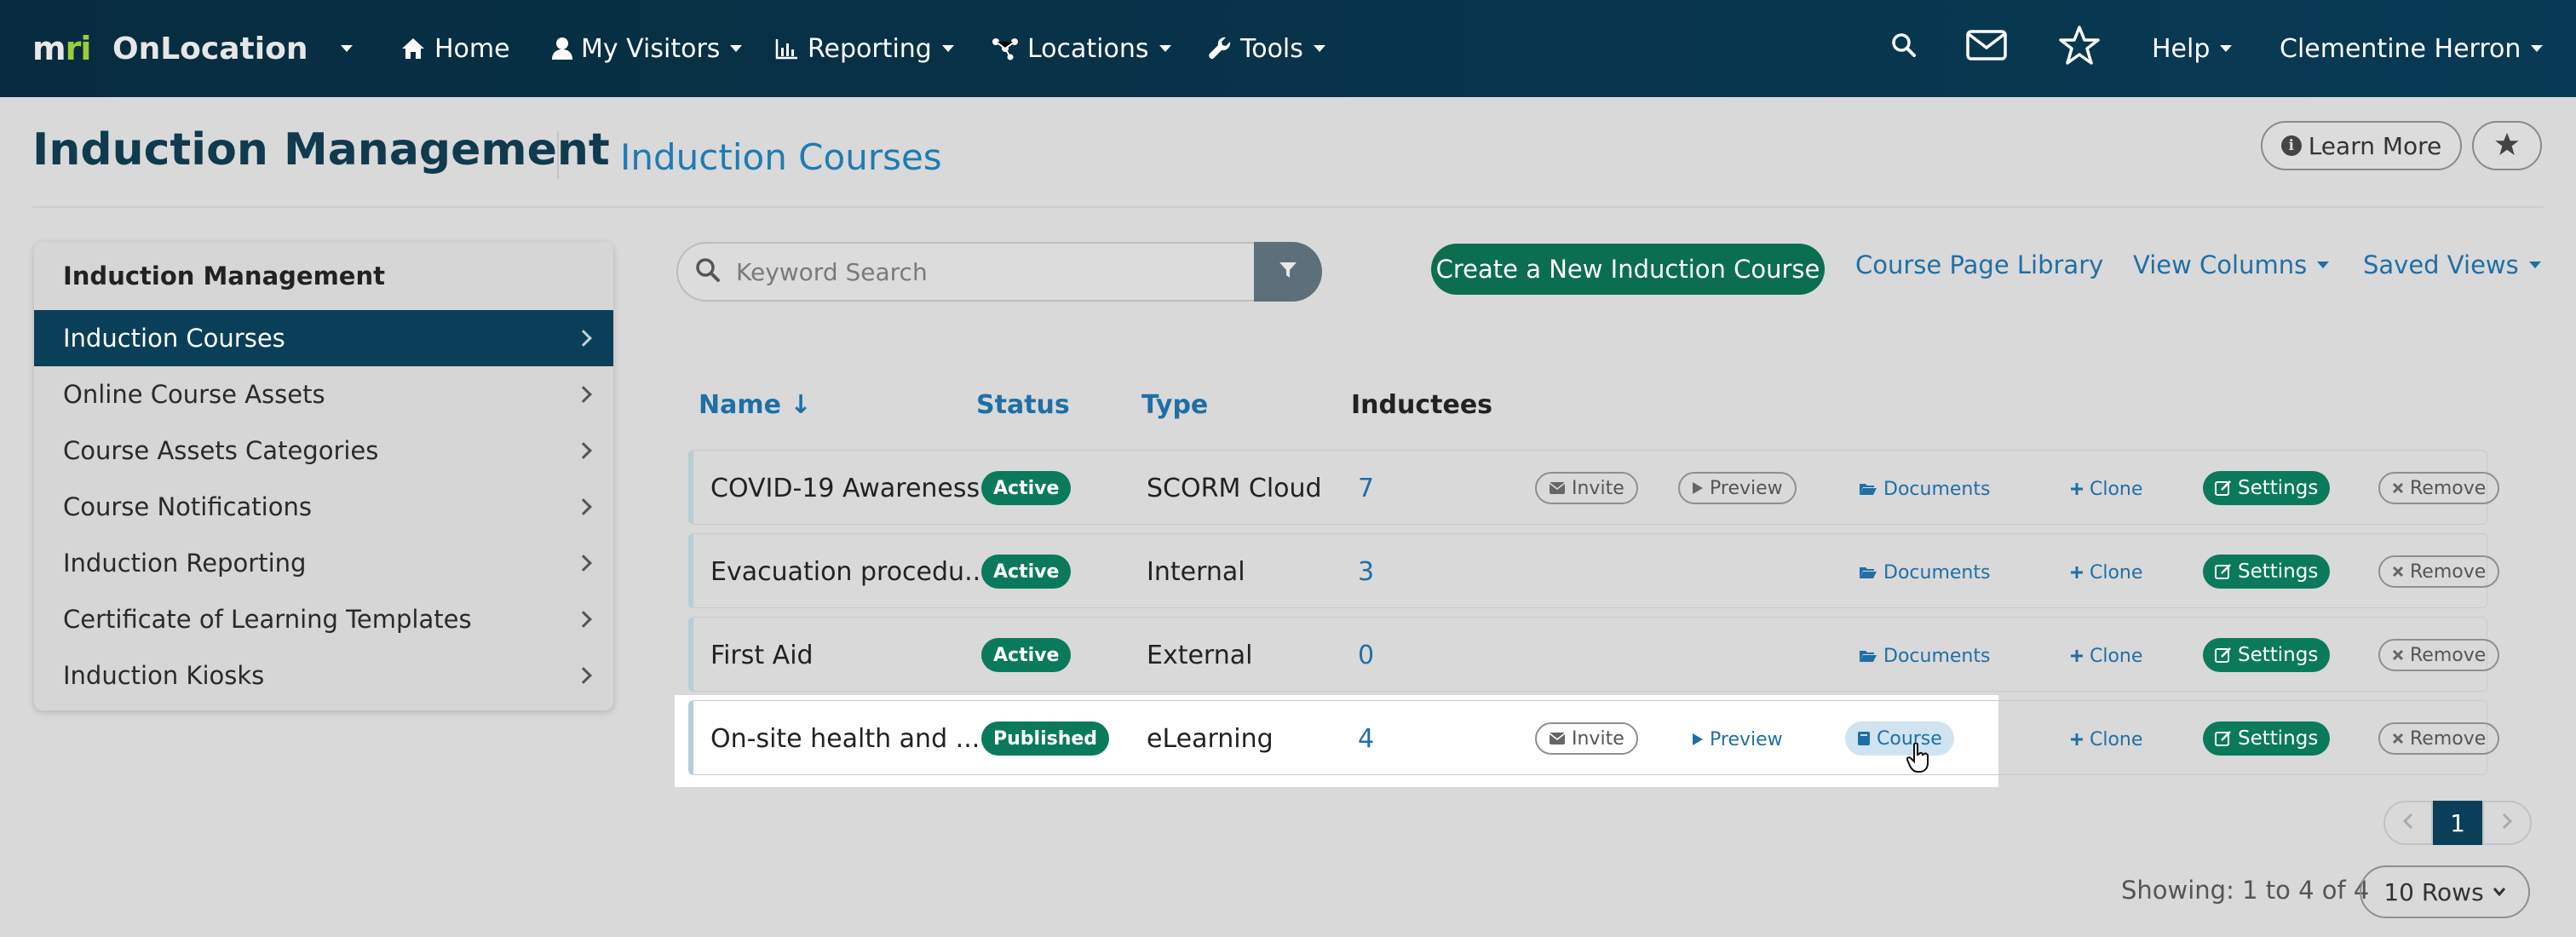  Describe the element at coordinates (224, 276) in the screenshot. I see `sidebar-heading: Induction Management` at that location.